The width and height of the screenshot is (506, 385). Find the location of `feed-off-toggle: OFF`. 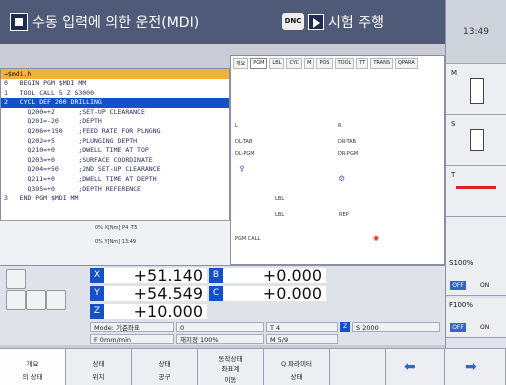

feed-off-toggle: OFF is located at coordinates (458, 327).